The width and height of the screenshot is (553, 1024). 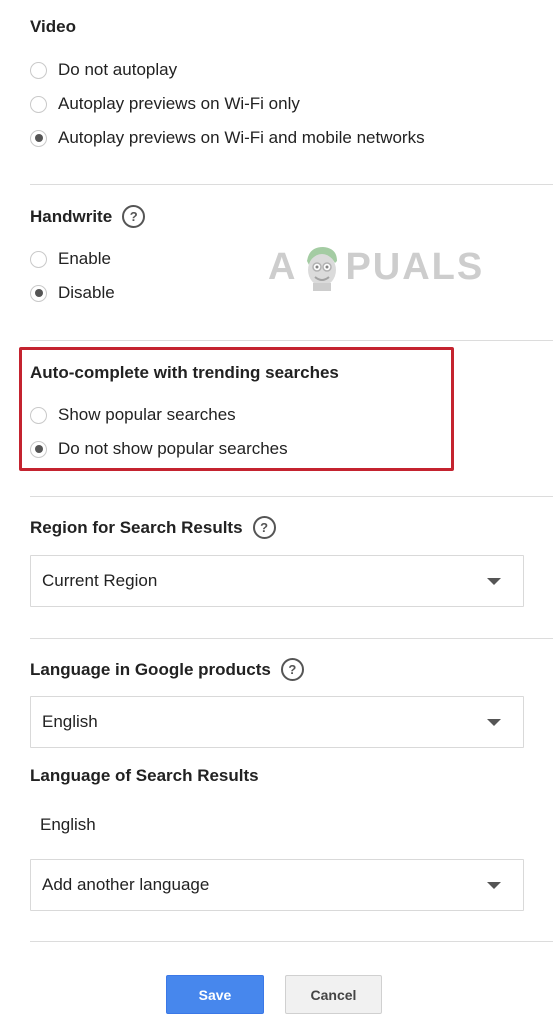 I want to click on language-products-select: English, so click(x=277, y=722).